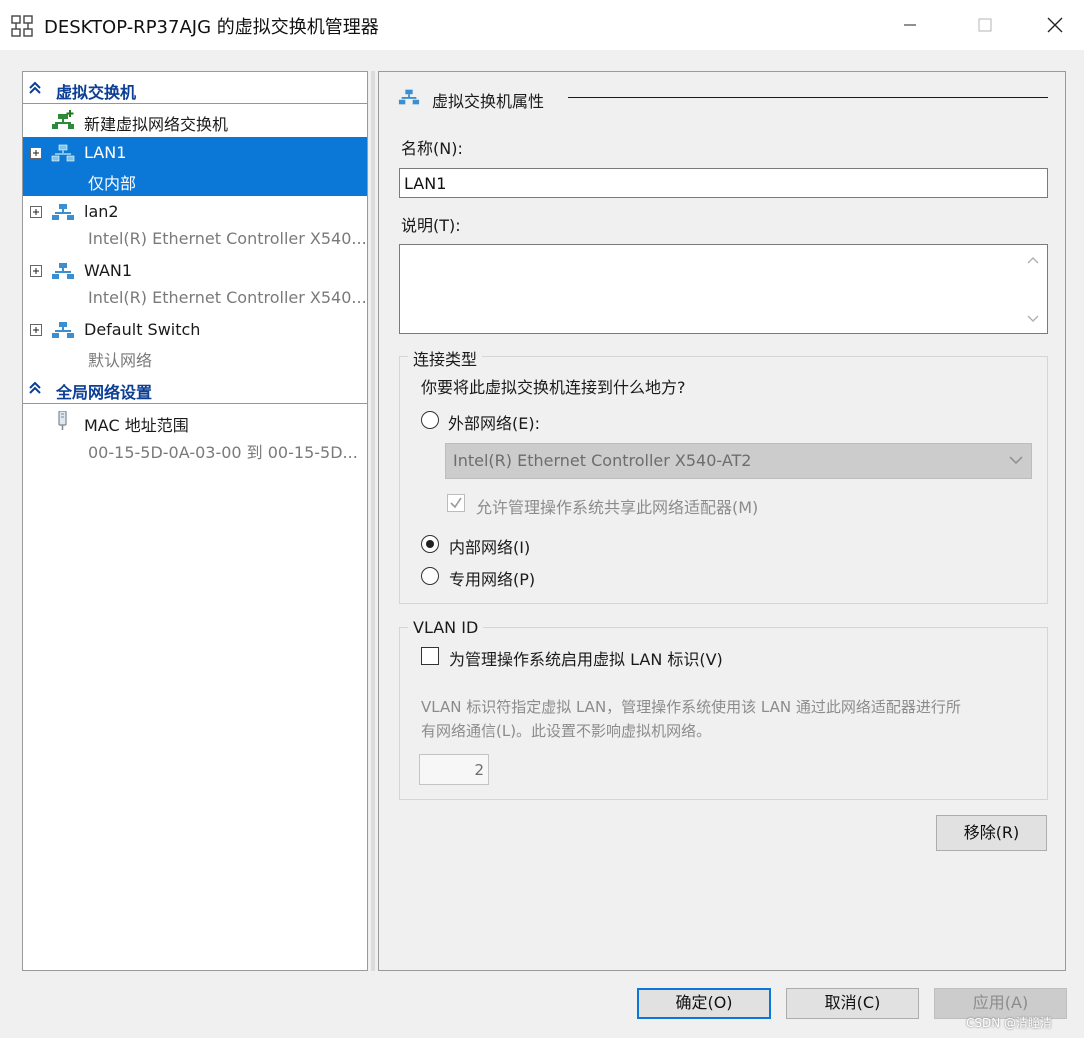 Image resolution: width=1084 pixels, height=1038 pixels. What do you see at coordinates (195, 344) in the screenshot?
I see `switch-item-default-switch: Default Switch 默认网络` at bounding box center [195, 344].